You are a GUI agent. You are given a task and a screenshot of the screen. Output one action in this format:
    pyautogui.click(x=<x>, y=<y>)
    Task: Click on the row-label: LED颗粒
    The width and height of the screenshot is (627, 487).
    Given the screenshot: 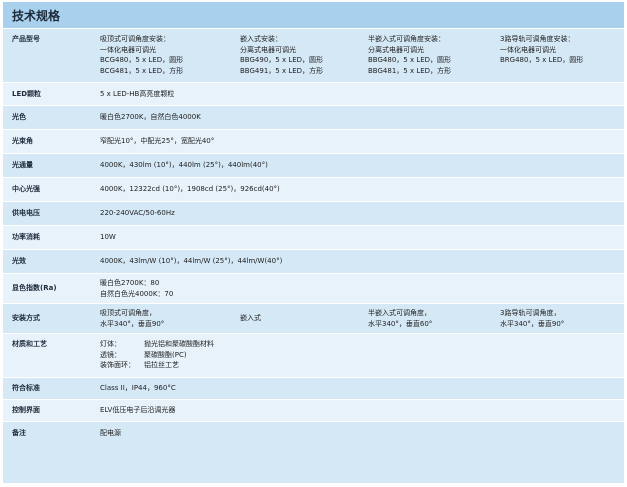 What is the action you would take?
    pyautogui.click(x=27, y=93)
    